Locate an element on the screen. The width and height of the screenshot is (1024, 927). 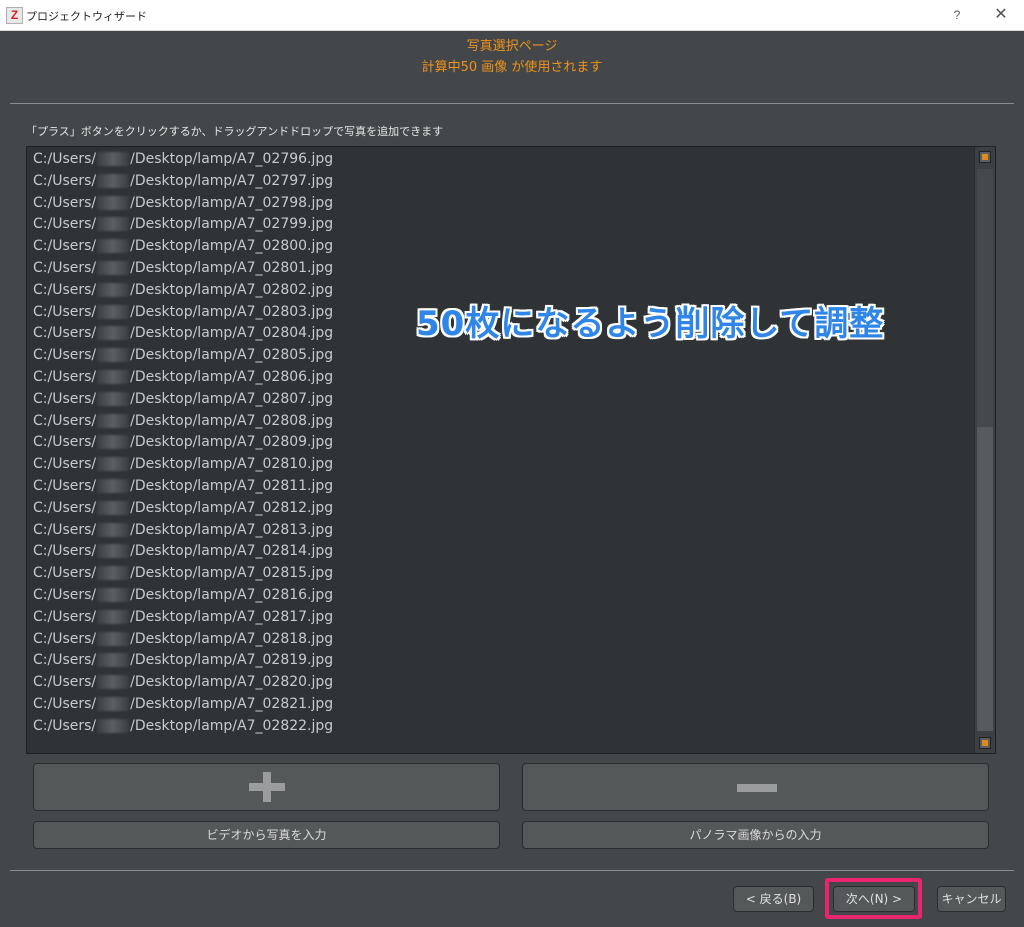
file-list-item: C:/Users/ /Desktop/lamp/A7_02818.jpg is located at coordinates (183, 640).